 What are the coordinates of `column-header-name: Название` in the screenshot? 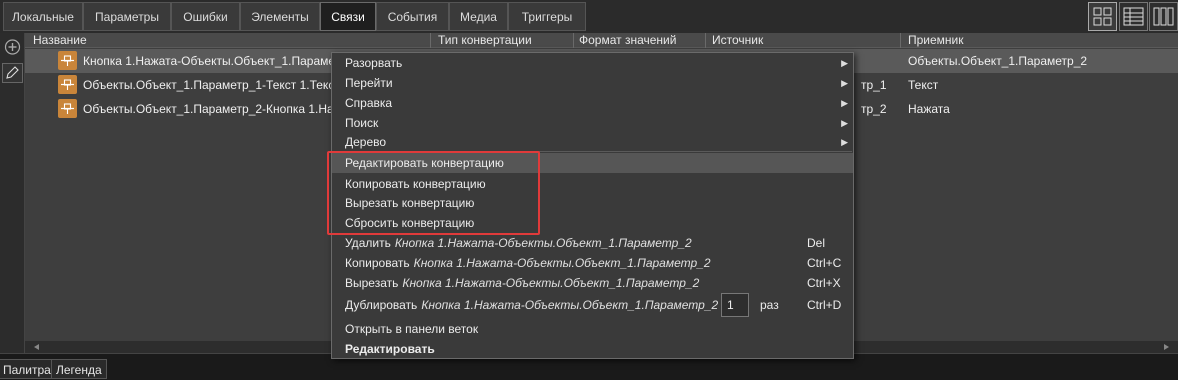 It's located at (57, 40).